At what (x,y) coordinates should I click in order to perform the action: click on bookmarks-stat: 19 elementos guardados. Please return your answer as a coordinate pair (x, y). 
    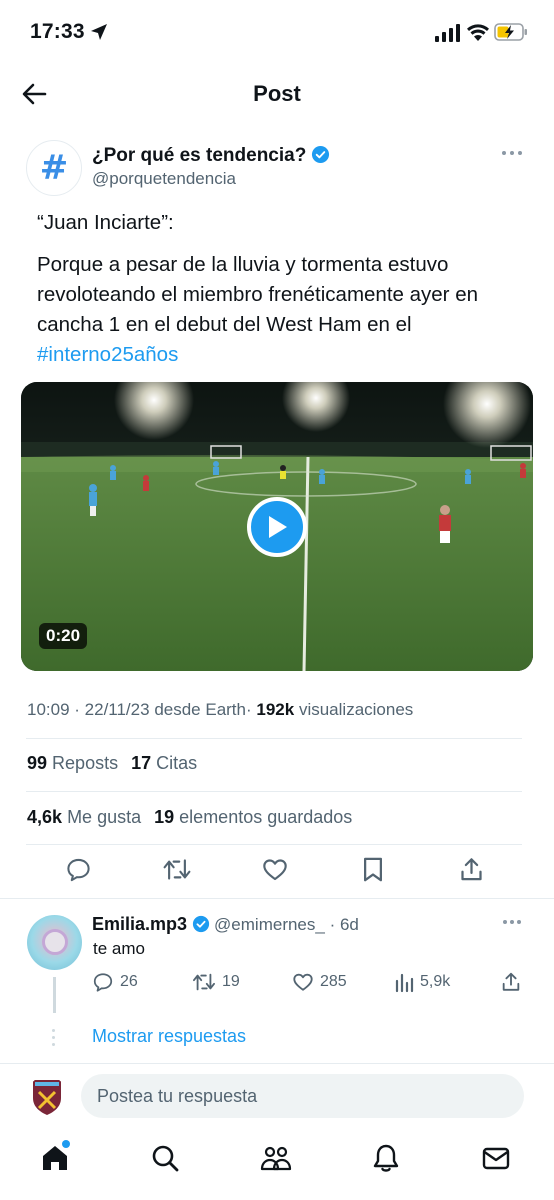
    Looking at the image, I should click on (253, 817).